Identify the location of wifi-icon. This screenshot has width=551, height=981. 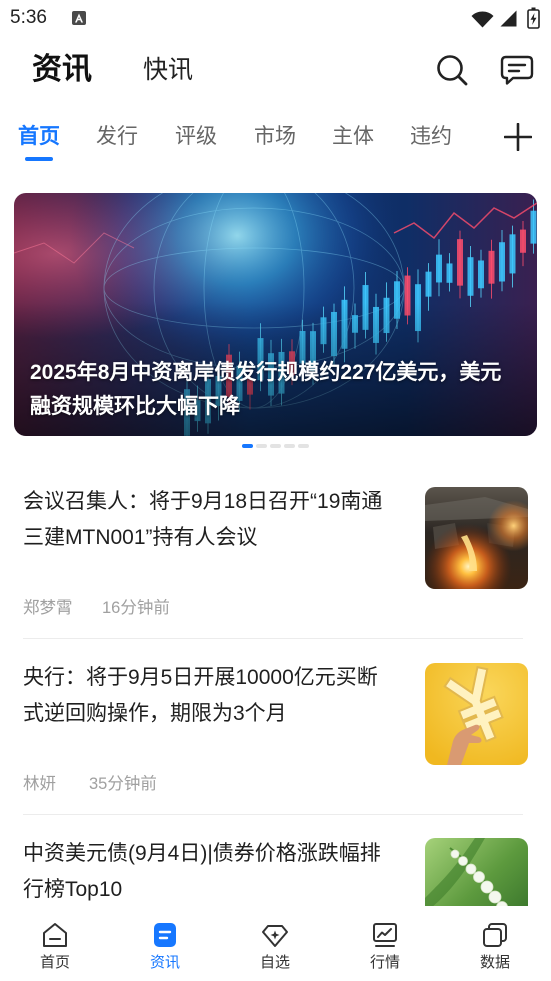
(482, 19).